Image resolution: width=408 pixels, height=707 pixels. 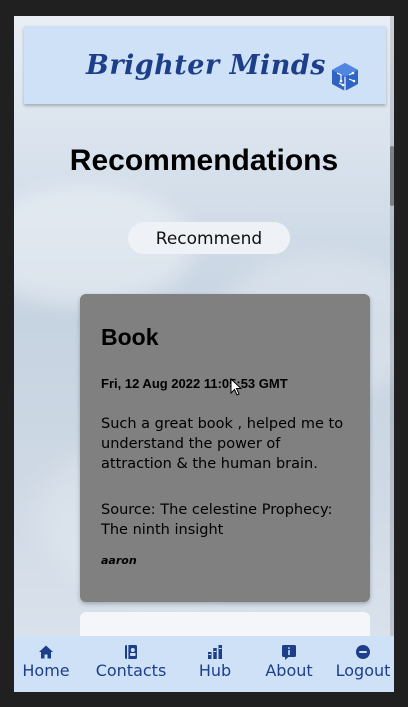 I want to click on nav-label: Hub, so click(x=215, y=670).